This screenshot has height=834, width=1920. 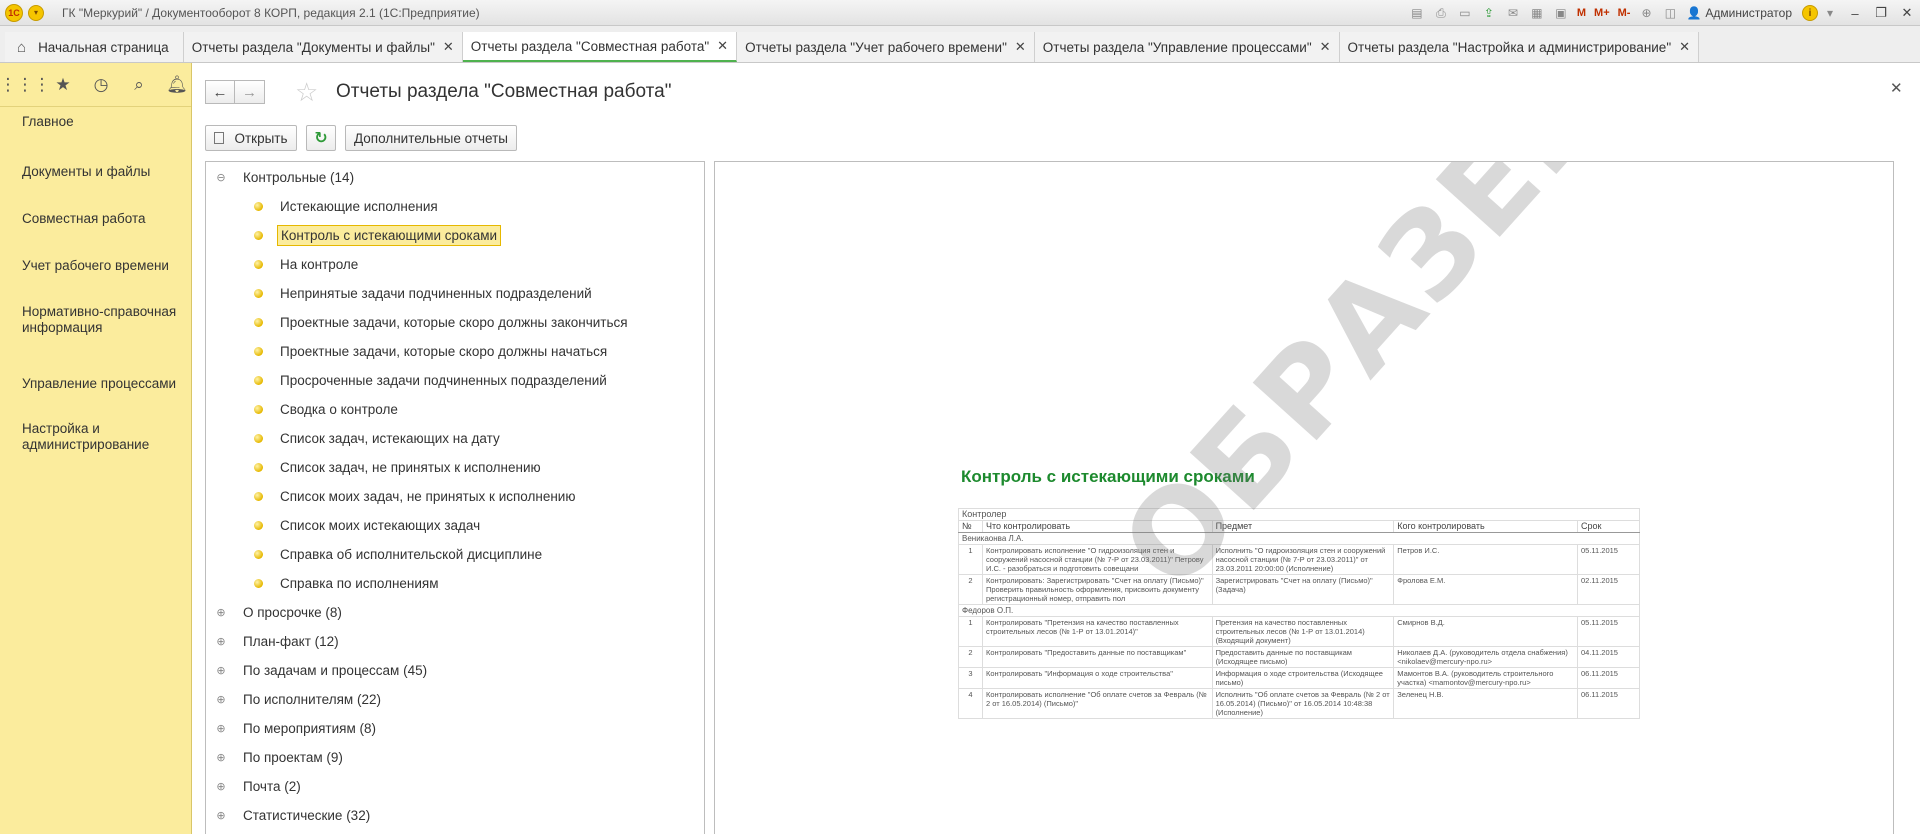 What do you see at coordinates (1489, 13) in the screenshot?
I see `link-icon: ⇪` at bounding box center [1489, 13].